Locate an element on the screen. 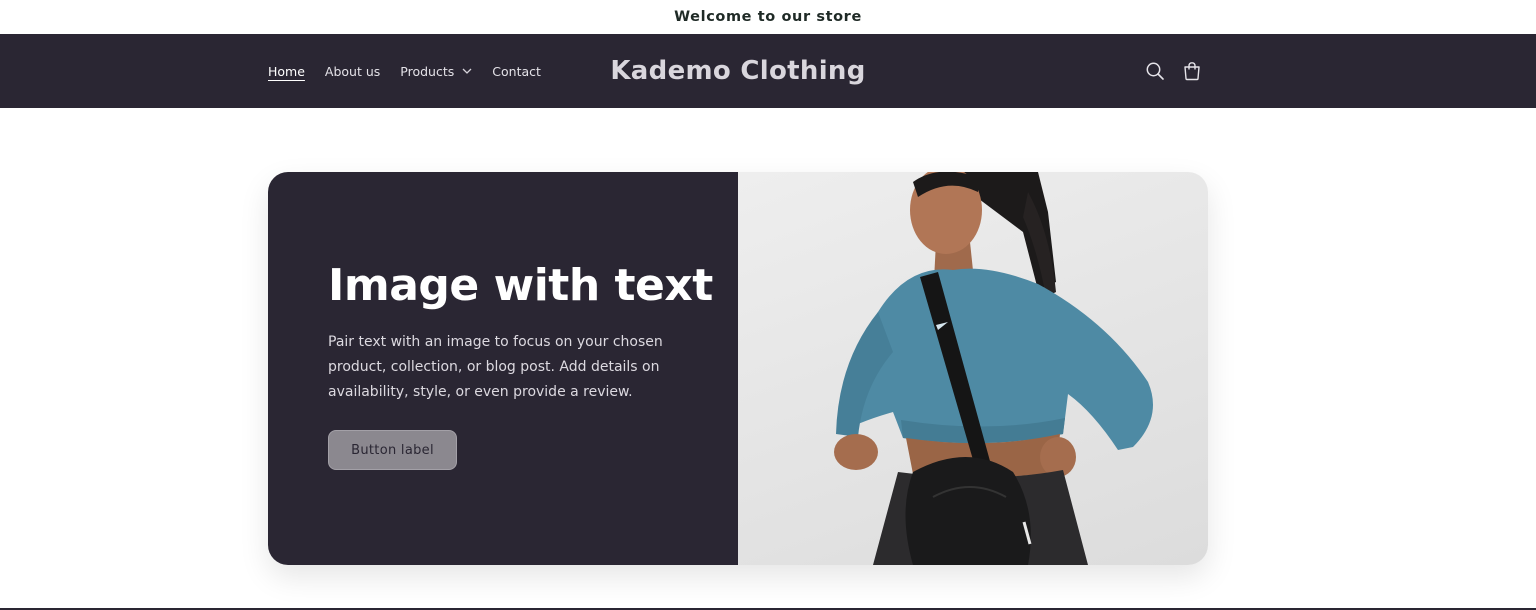 This screenshot has height=610, width=1536. cta-button: Button label is located at coordinates (392, 450).